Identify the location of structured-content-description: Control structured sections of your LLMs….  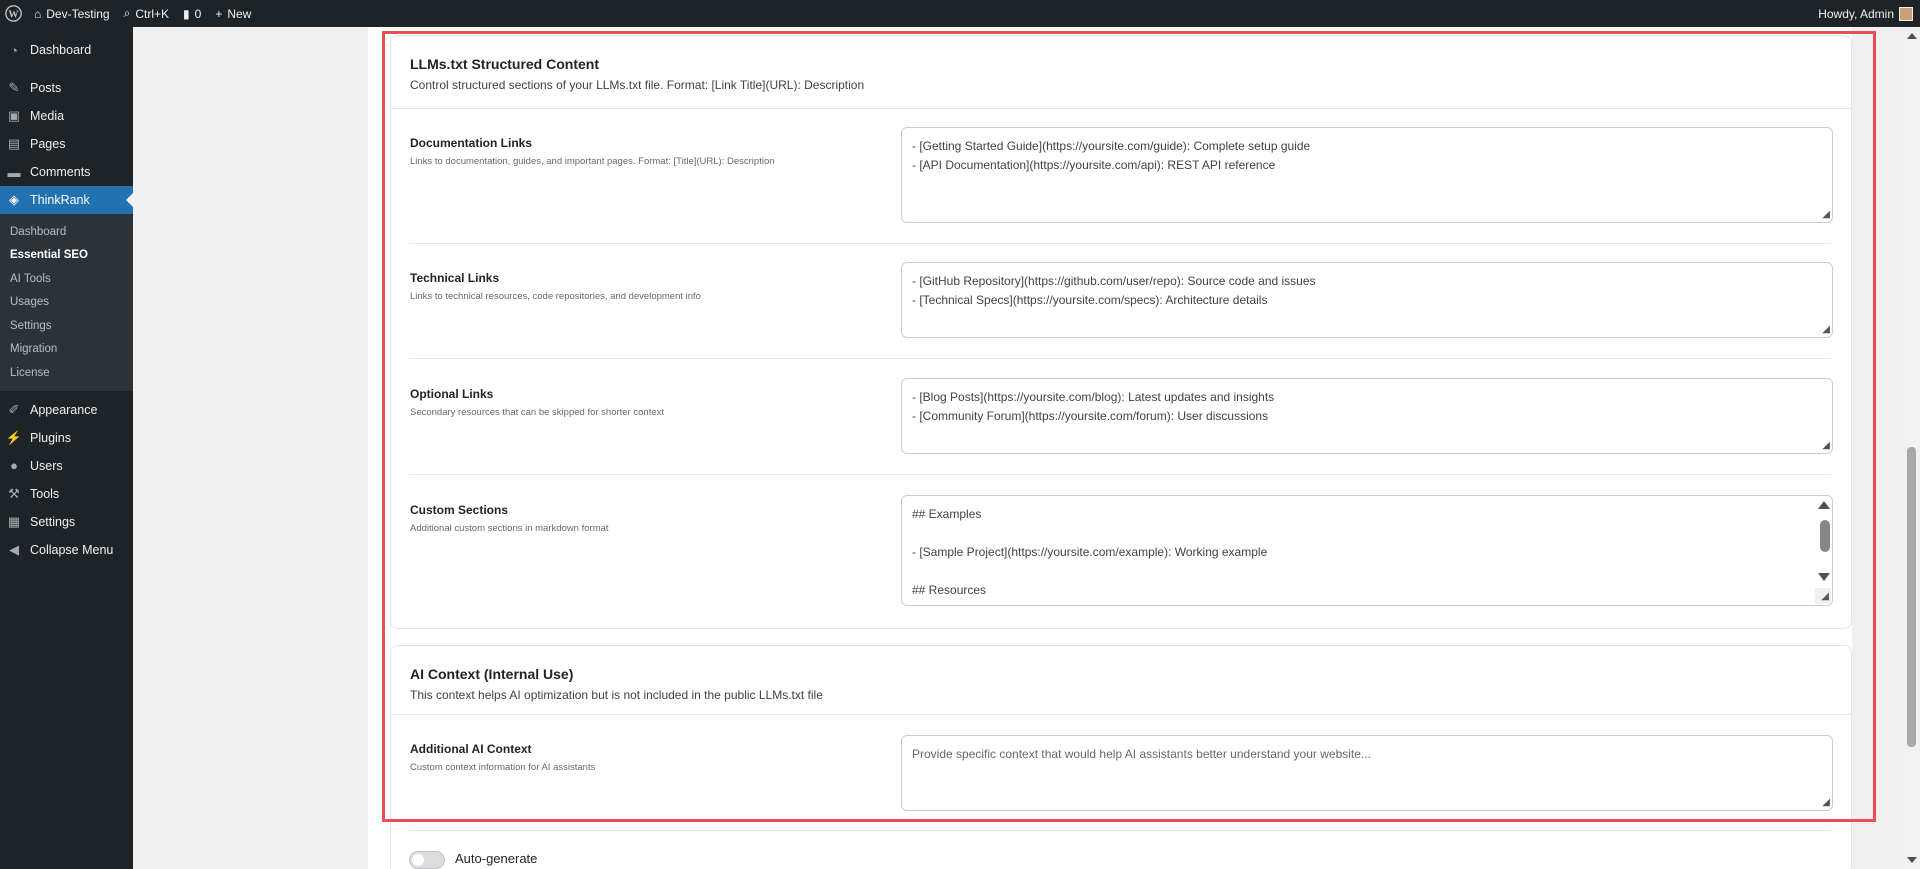
(637, 85).